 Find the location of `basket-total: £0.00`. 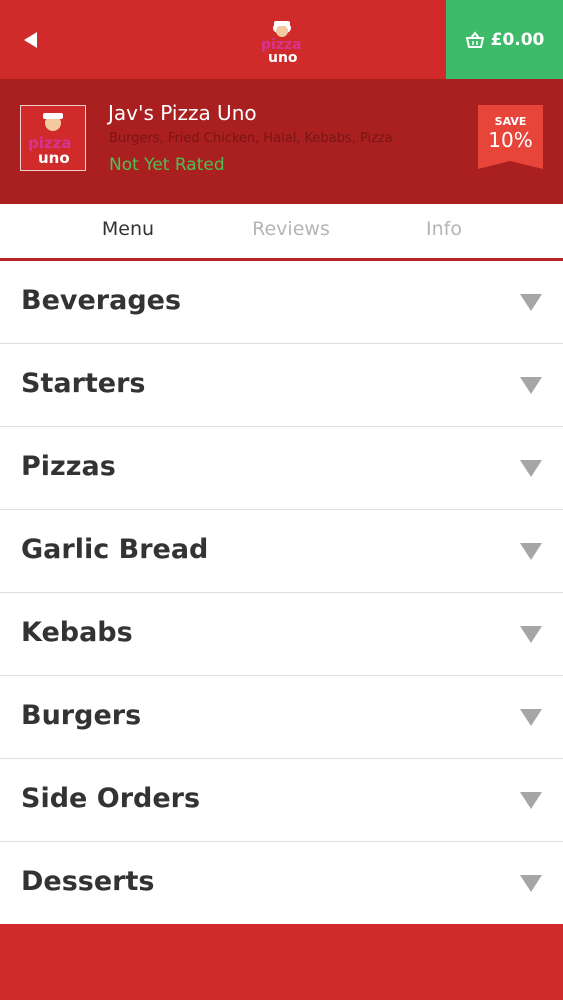

basket-total: £0.00 is located at coordinates (517, 39).